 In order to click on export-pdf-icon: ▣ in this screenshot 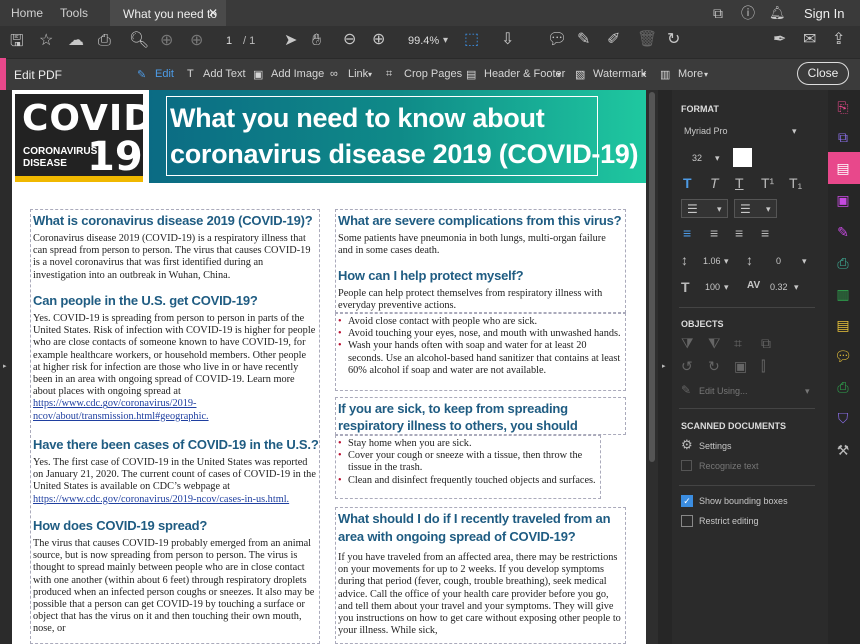, I will do `click(843, 200)`.